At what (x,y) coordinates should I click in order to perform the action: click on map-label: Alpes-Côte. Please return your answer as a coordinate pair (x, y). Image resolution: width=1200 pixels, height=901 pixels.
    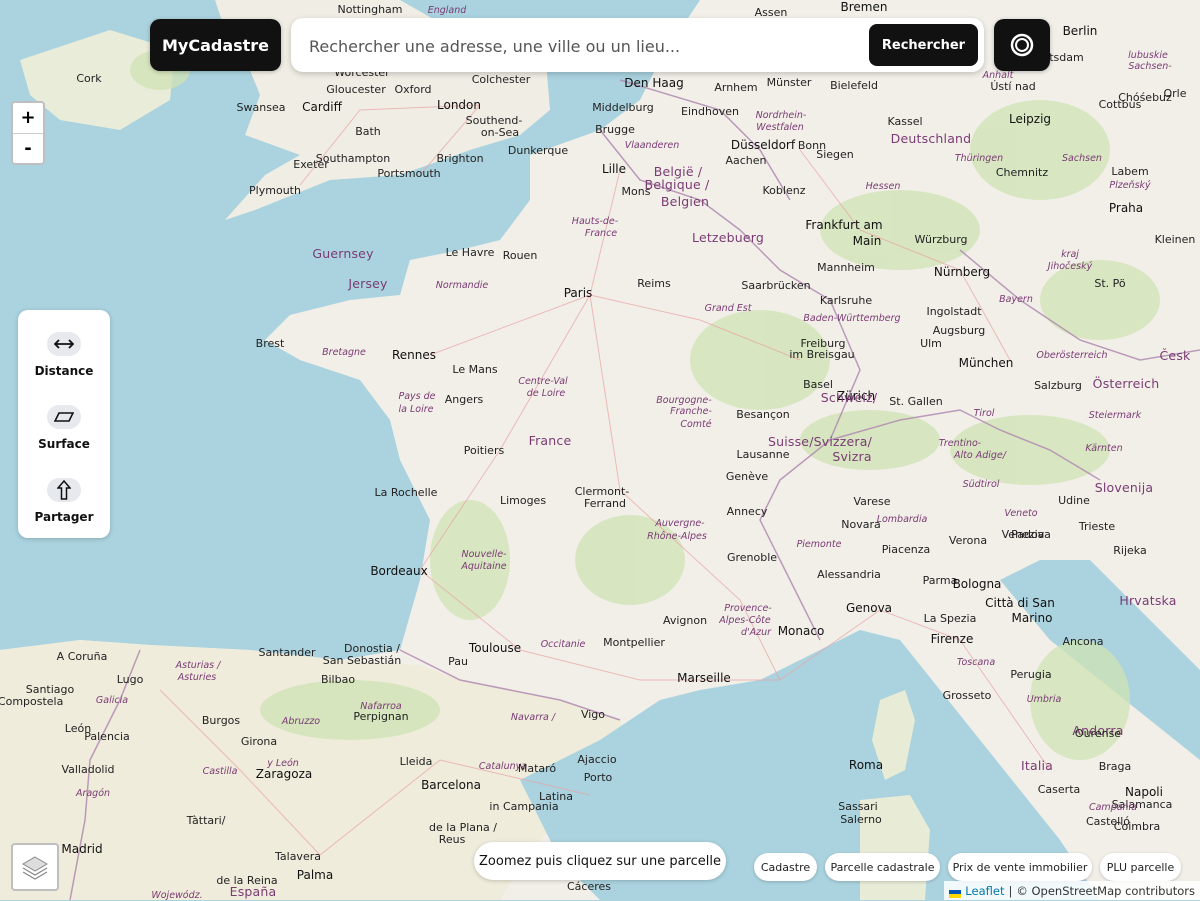
    Looking at the image, I should click on (744, 620).